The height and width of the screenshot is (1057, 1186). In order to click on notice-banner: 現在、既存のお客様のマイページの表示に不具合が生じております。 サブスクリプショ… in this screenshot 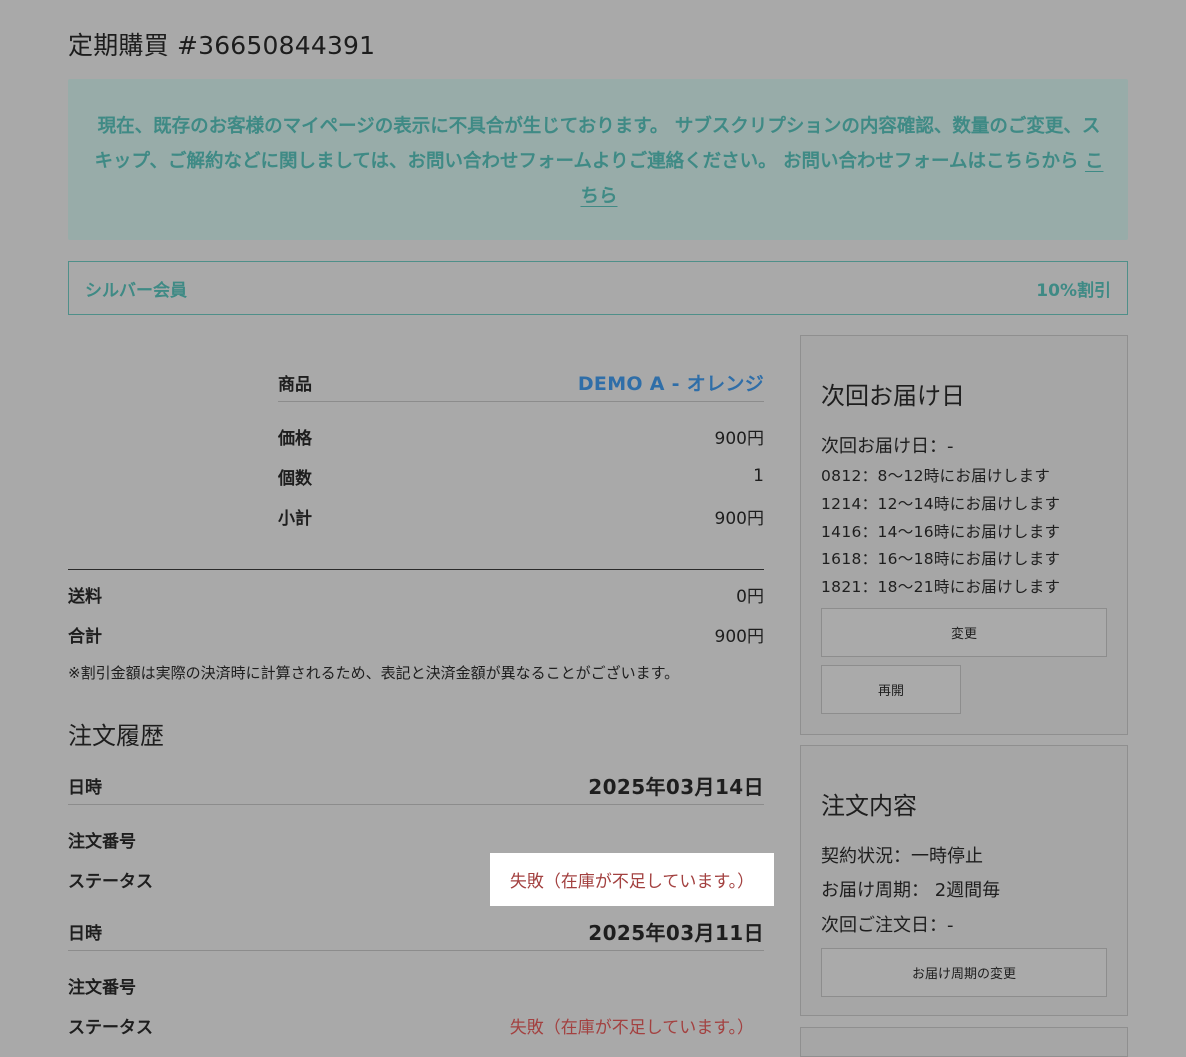, I will do `click(598, 159)`.